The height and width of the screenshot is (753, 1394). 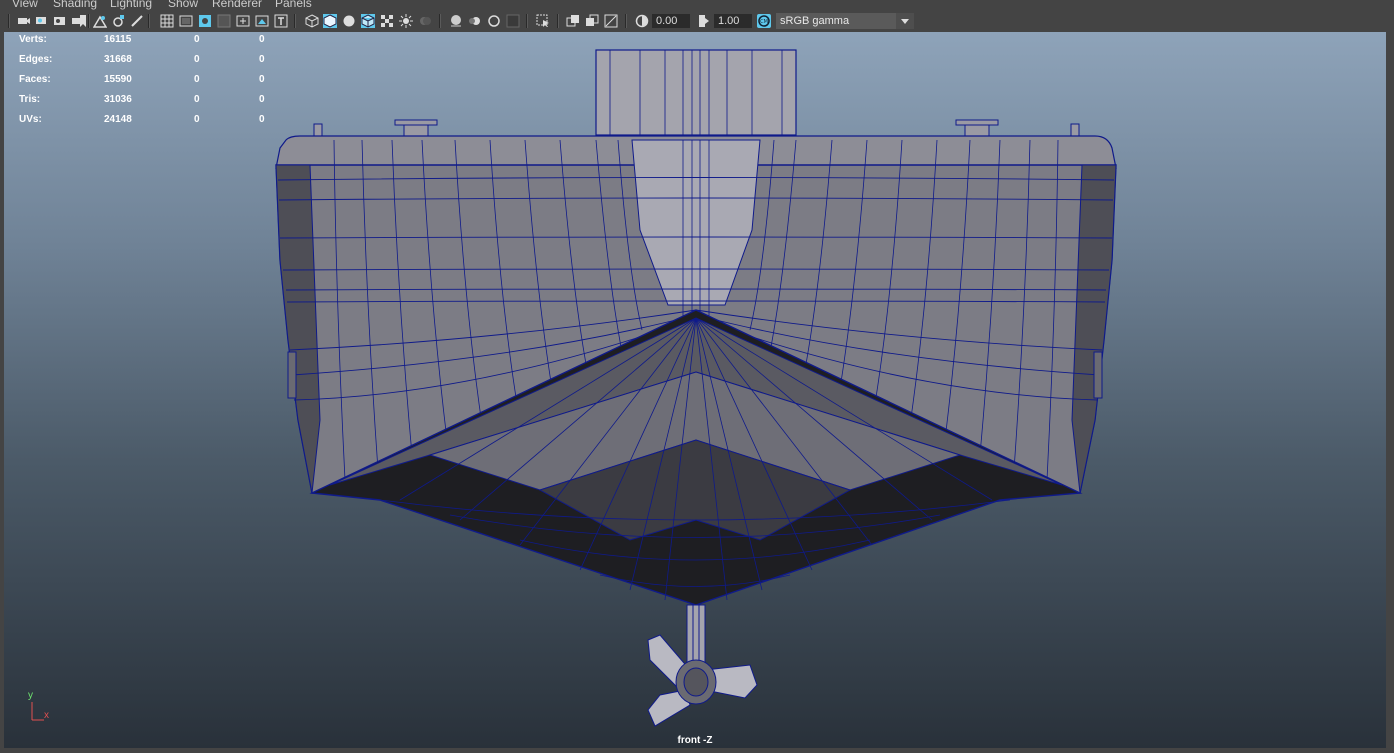 What do you see at coordinates (205, 21) in the screenshot?
I see `resolution-gate-icon` at bounding box center [205, 21].